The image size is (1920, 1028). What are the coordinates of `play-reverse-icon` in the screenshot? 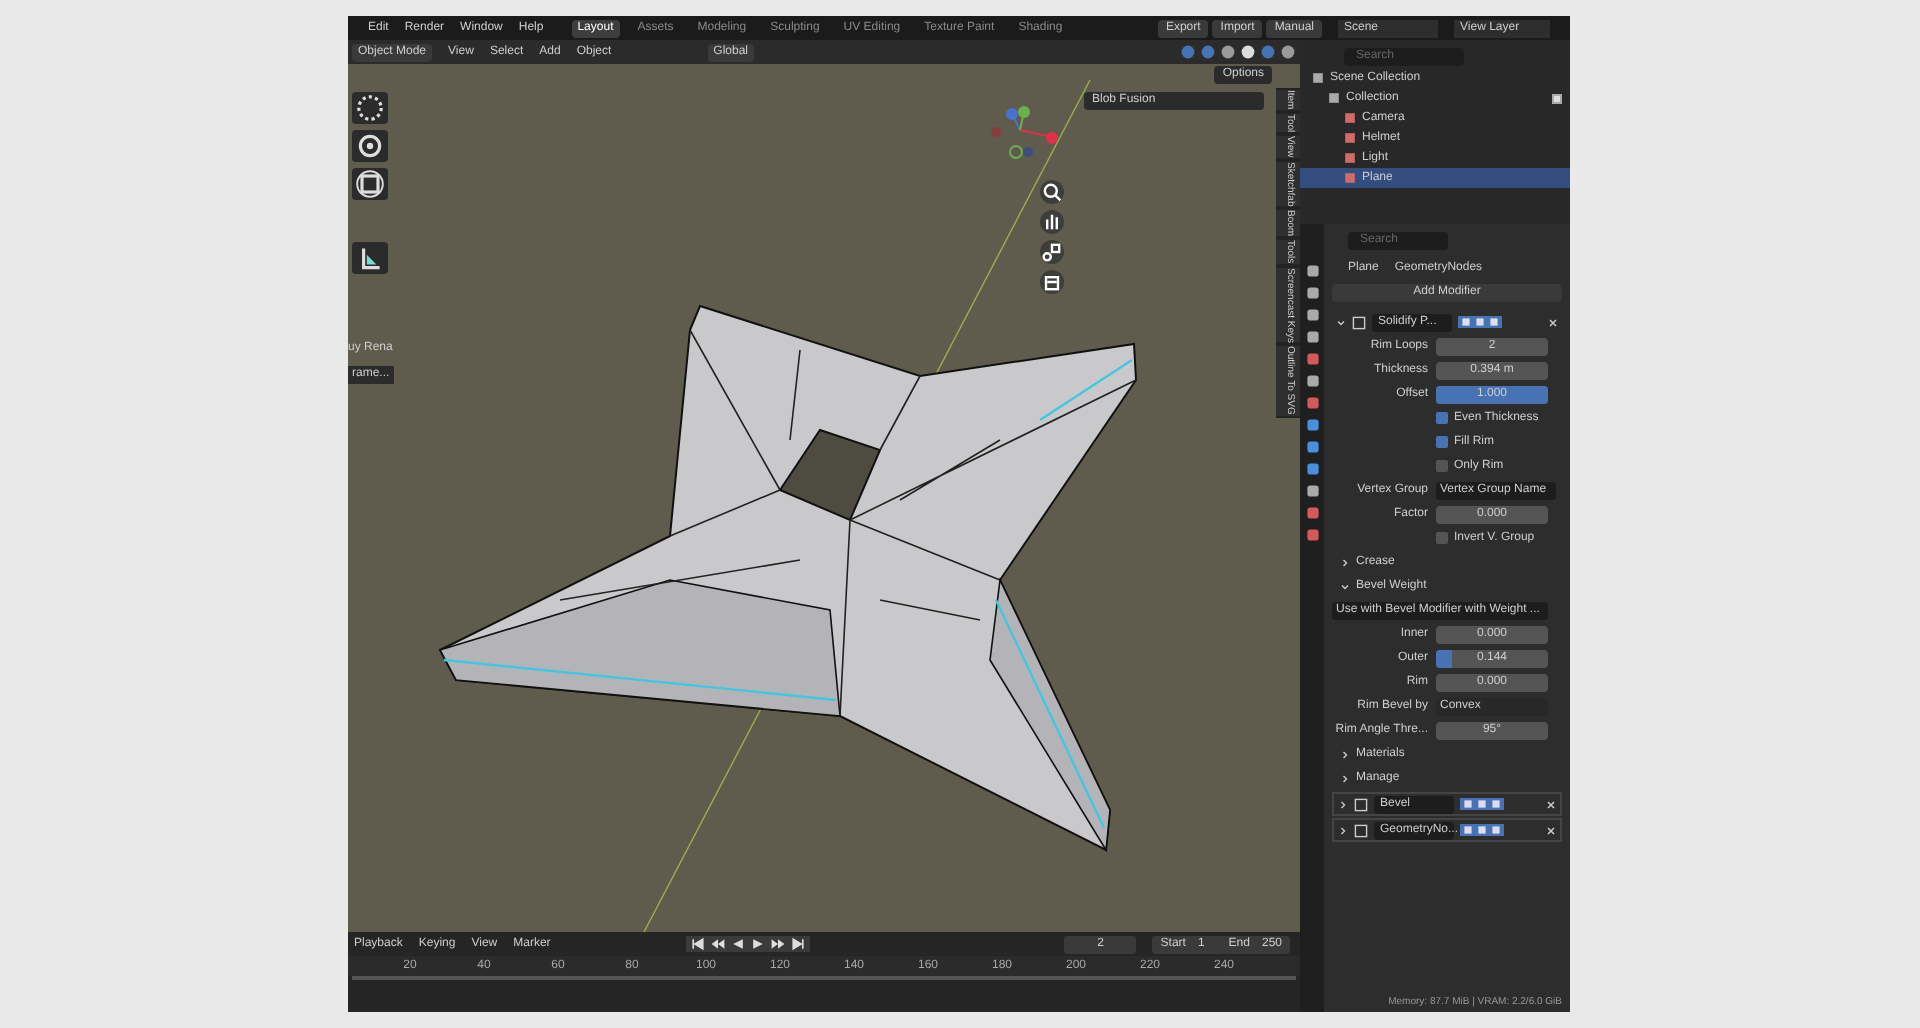 It's located at (738, 944).